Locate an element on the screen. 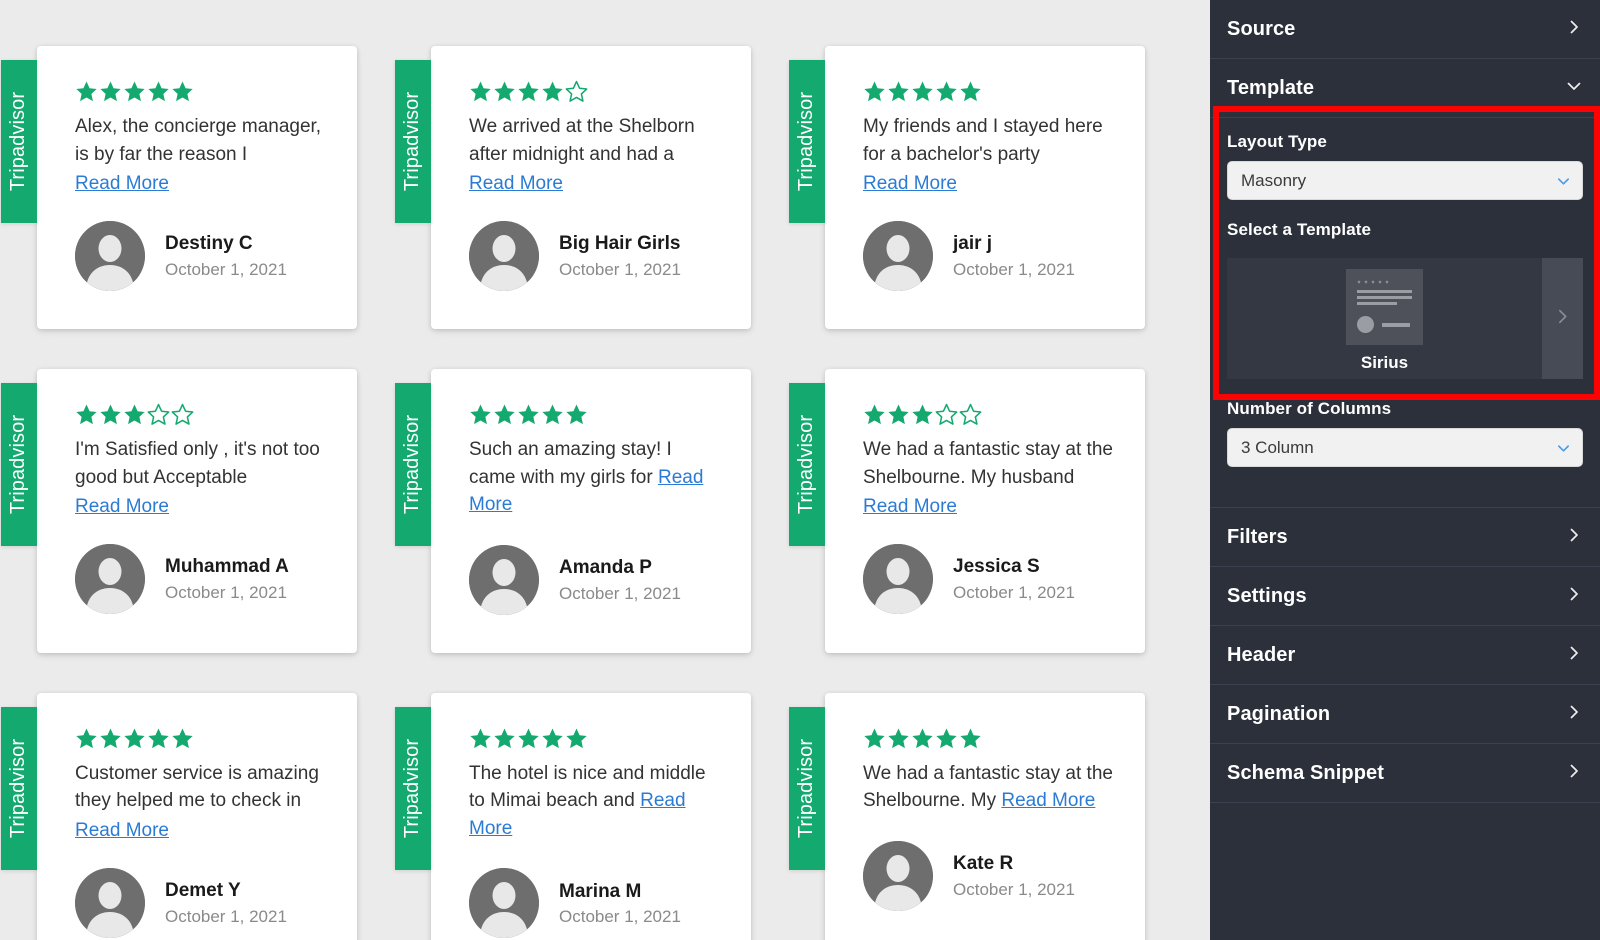 This screenshot has width=1600, height=940. reviewer-block: Demet Y October 1, 2021 is located at coordinates (201, 902).